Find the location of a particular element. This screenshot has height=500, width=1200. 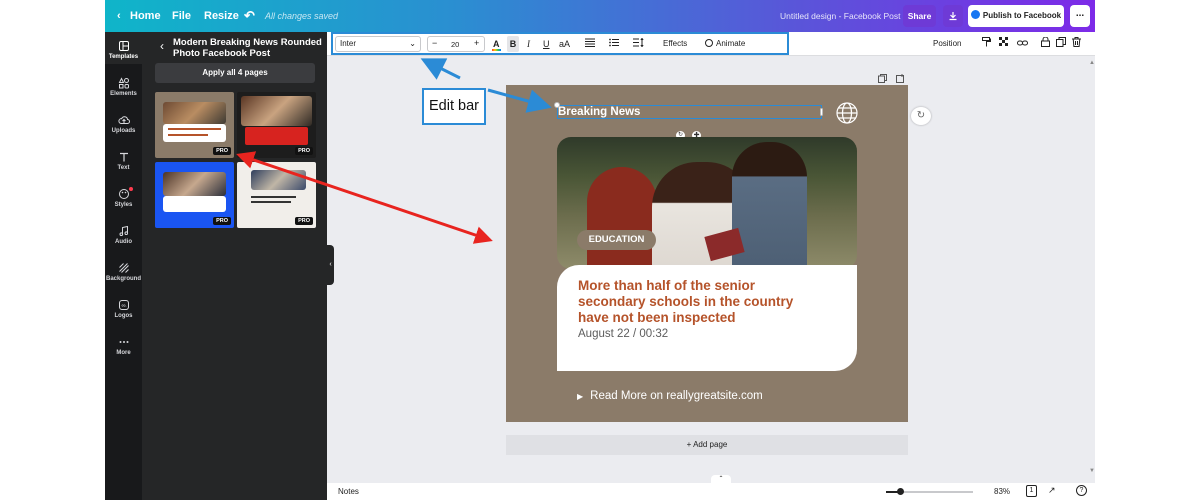

rail-item-logos: co. Logos is located at coordinates (123, 309).